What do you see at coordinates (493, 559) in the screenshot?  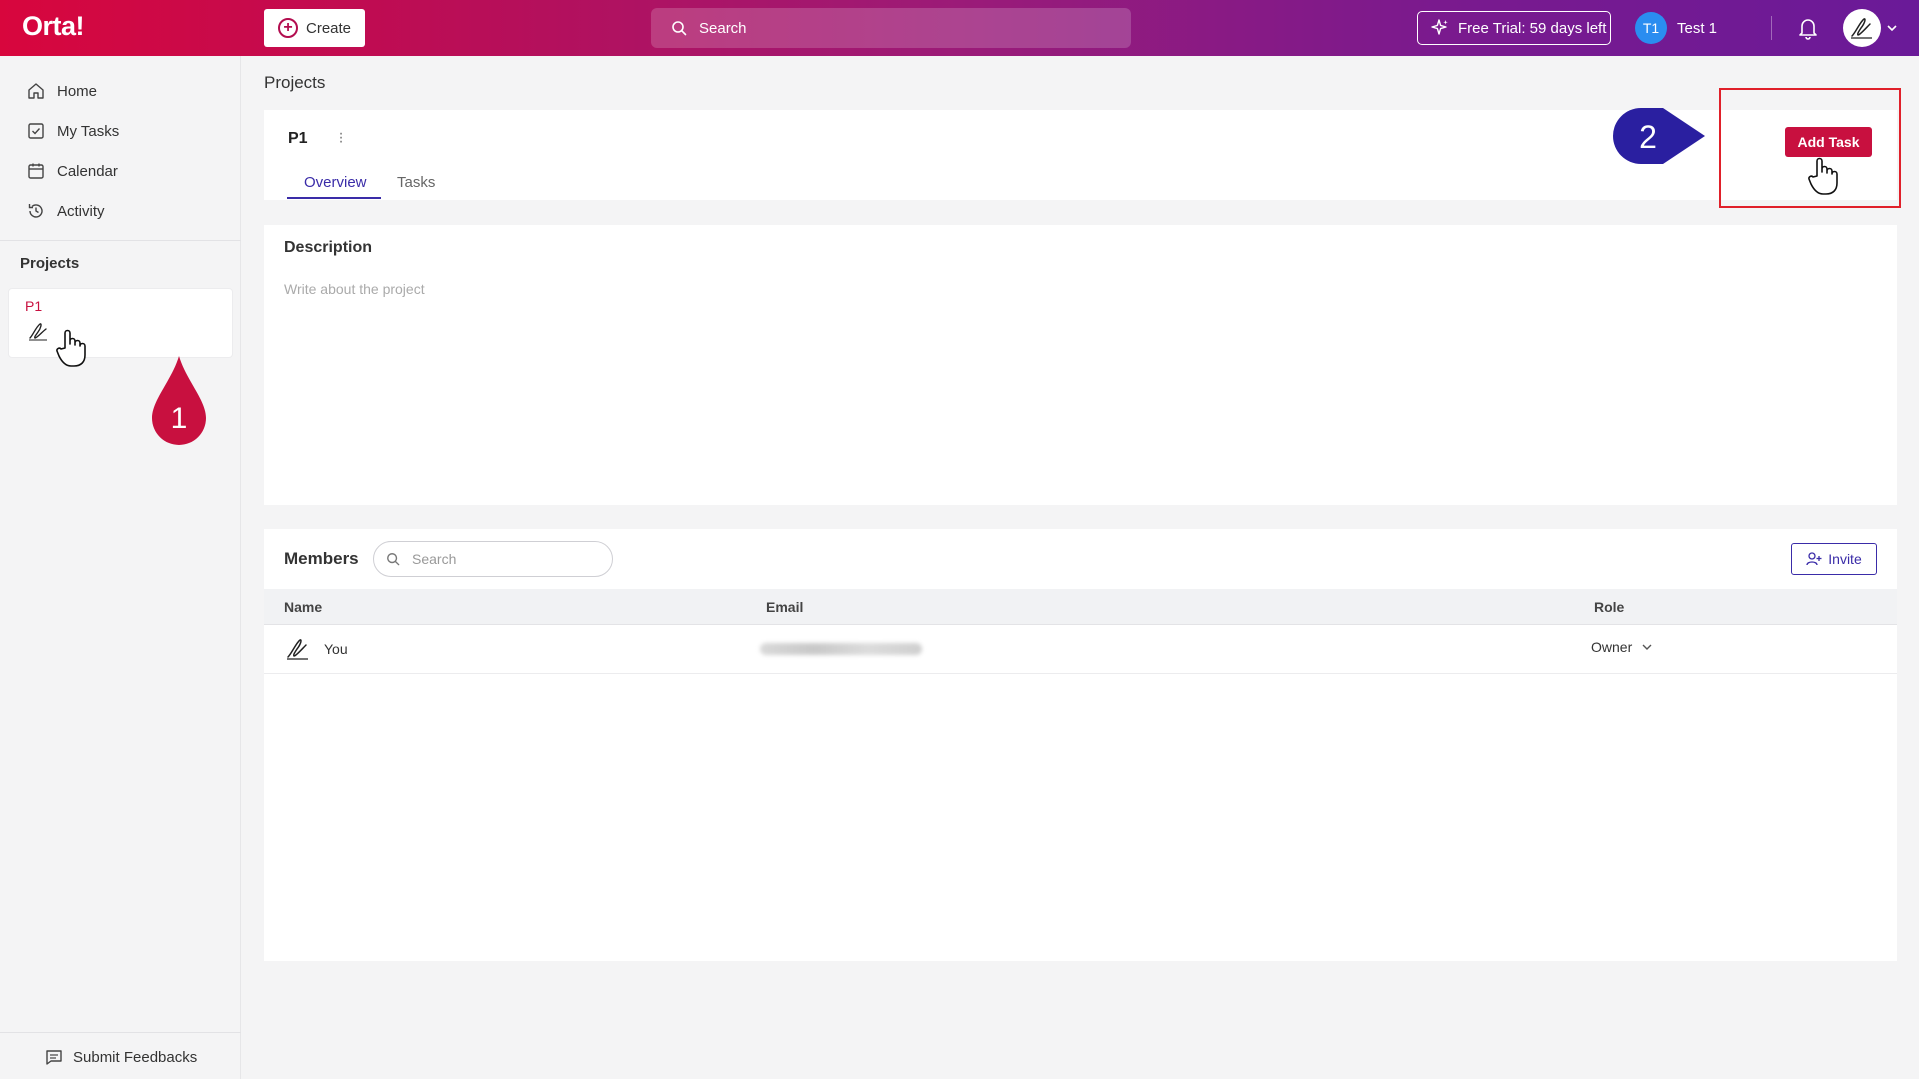 I see `members-search-input: Search` at bounding box center [493, 559].